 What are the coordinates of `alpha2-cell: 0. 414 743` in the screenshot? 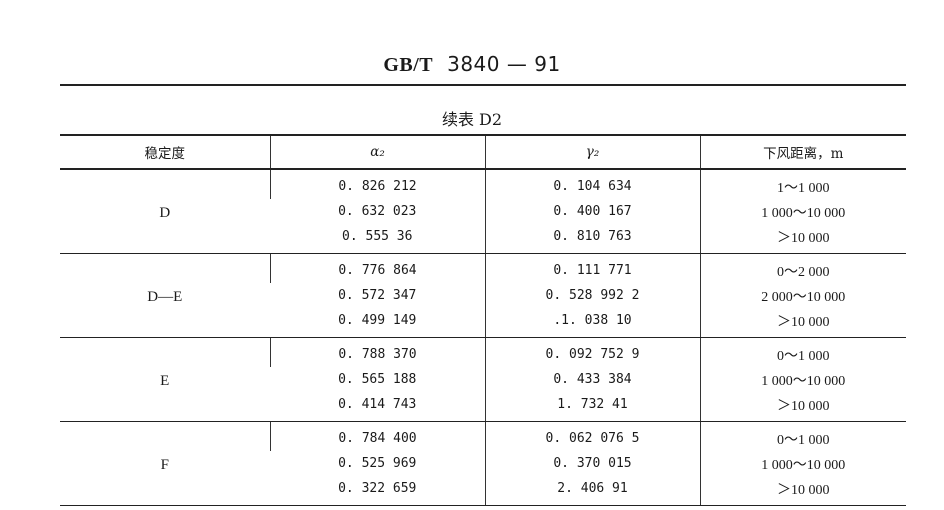 It's located at (377, 407).